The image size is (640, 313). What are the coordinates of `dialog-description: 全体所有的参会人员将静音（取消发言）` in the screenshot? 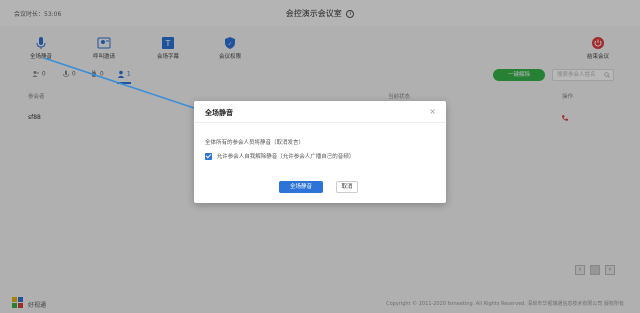 It's located at (255, 143).